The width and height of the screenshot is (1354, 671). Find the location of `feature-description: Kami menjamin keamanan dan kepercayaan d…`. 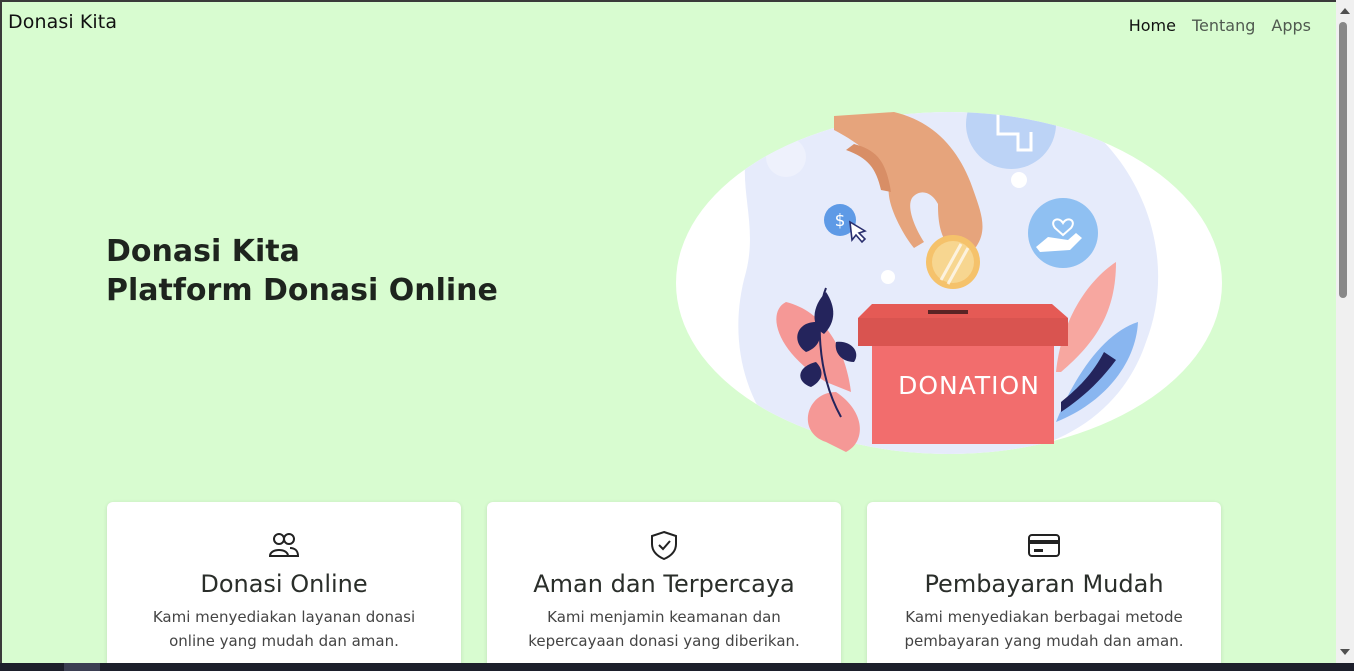

feature-description: Kami menjamin keamanan dan kepercayaan d… is located at coordinates (664, 629).